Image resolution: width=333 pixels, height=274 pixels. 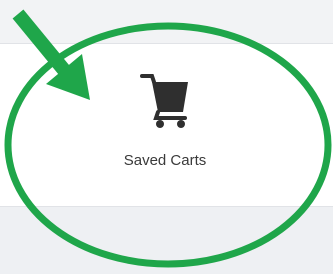 I want to click on shopping-cart-icon, so click(x=164, y=101).